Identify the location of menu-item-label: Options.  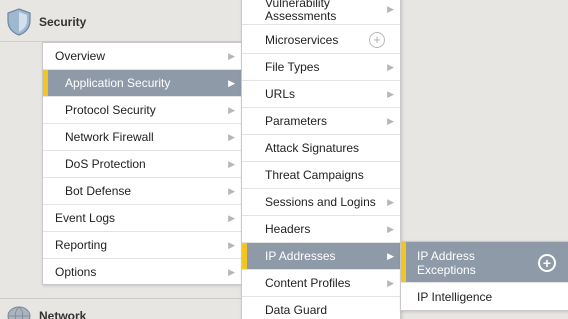
(76, 272).